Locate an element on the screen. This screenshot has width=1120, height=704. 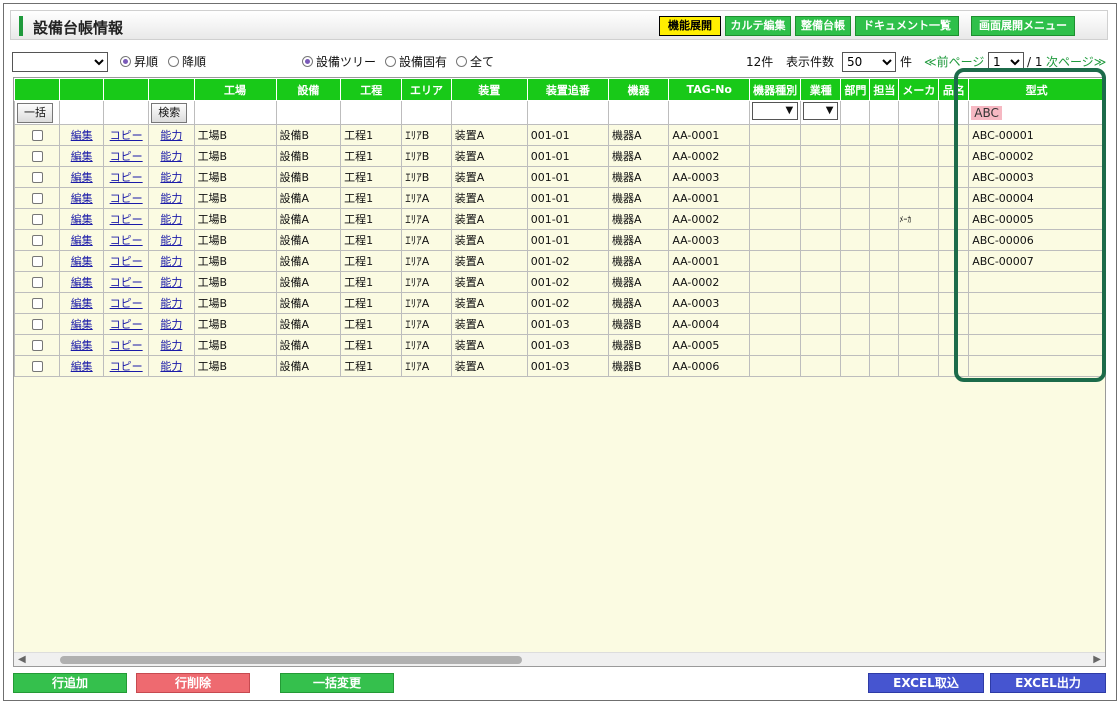
column-header: 品名 is located at coordinates (954, 89).